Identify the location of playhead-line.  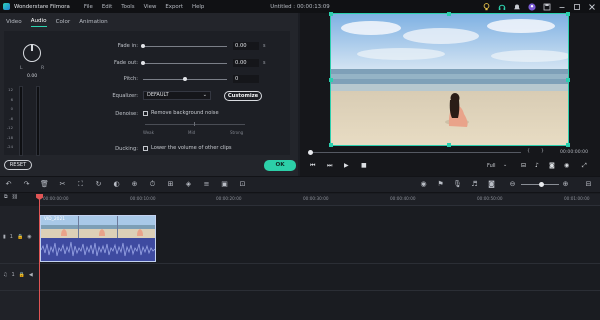
(39, 257).